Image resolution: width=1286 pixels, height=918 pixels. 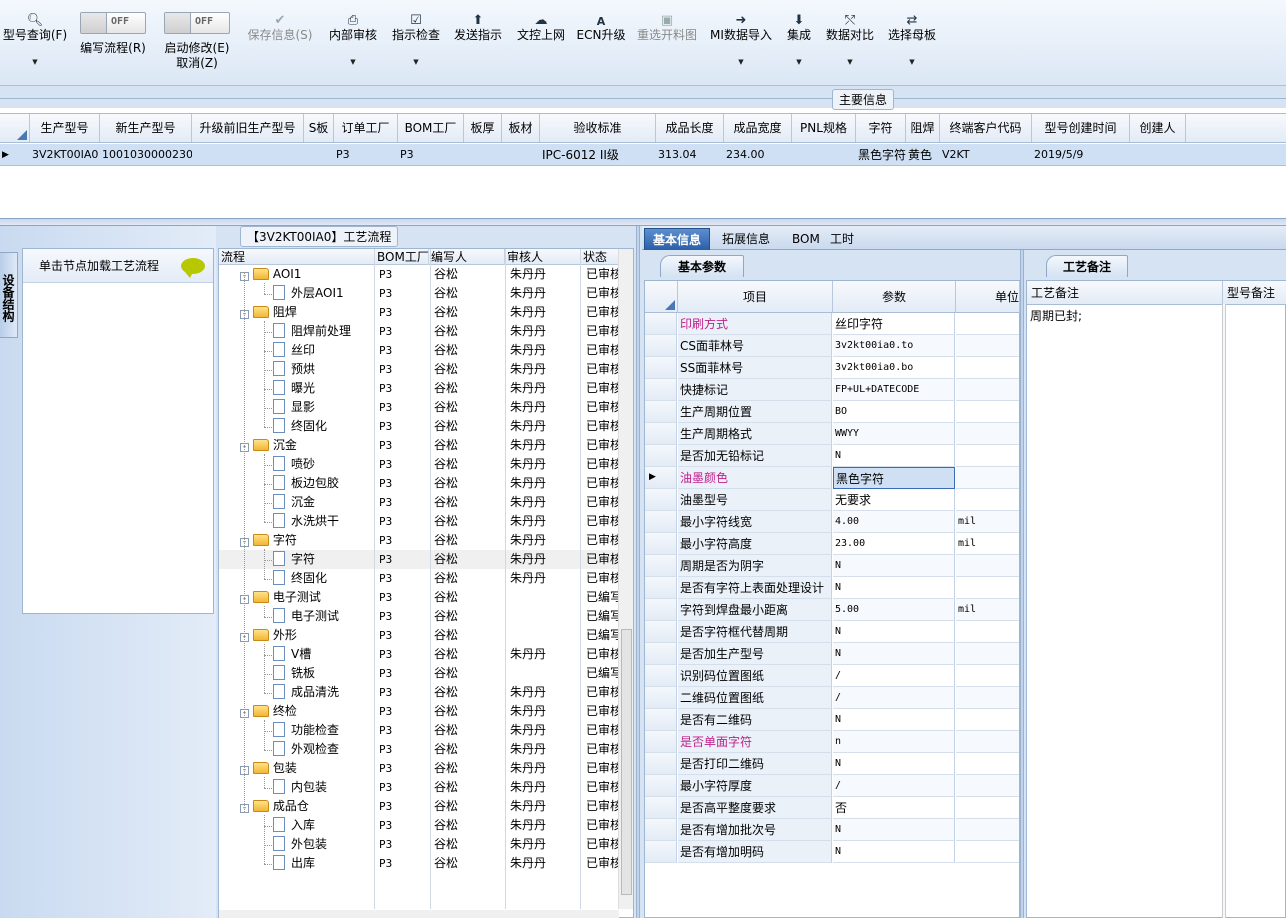 What do you see at coordinates (832, 808) in the screenshot?
I see `param-row: 是否高平整度要求否` at bounding box center [832, 808].